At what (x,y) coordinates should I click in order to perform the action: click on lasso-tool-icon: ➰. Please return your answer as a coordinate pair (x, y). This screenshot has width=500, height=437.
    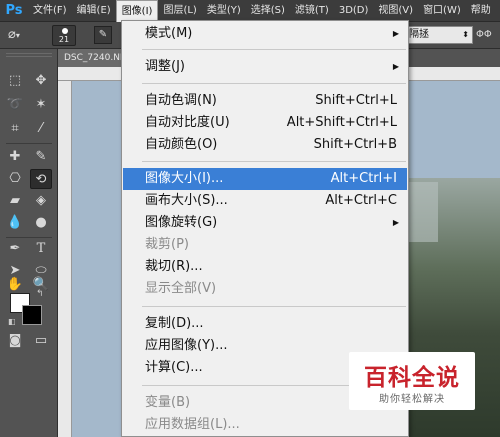
    Looking at the image, I should click on (15, 105).